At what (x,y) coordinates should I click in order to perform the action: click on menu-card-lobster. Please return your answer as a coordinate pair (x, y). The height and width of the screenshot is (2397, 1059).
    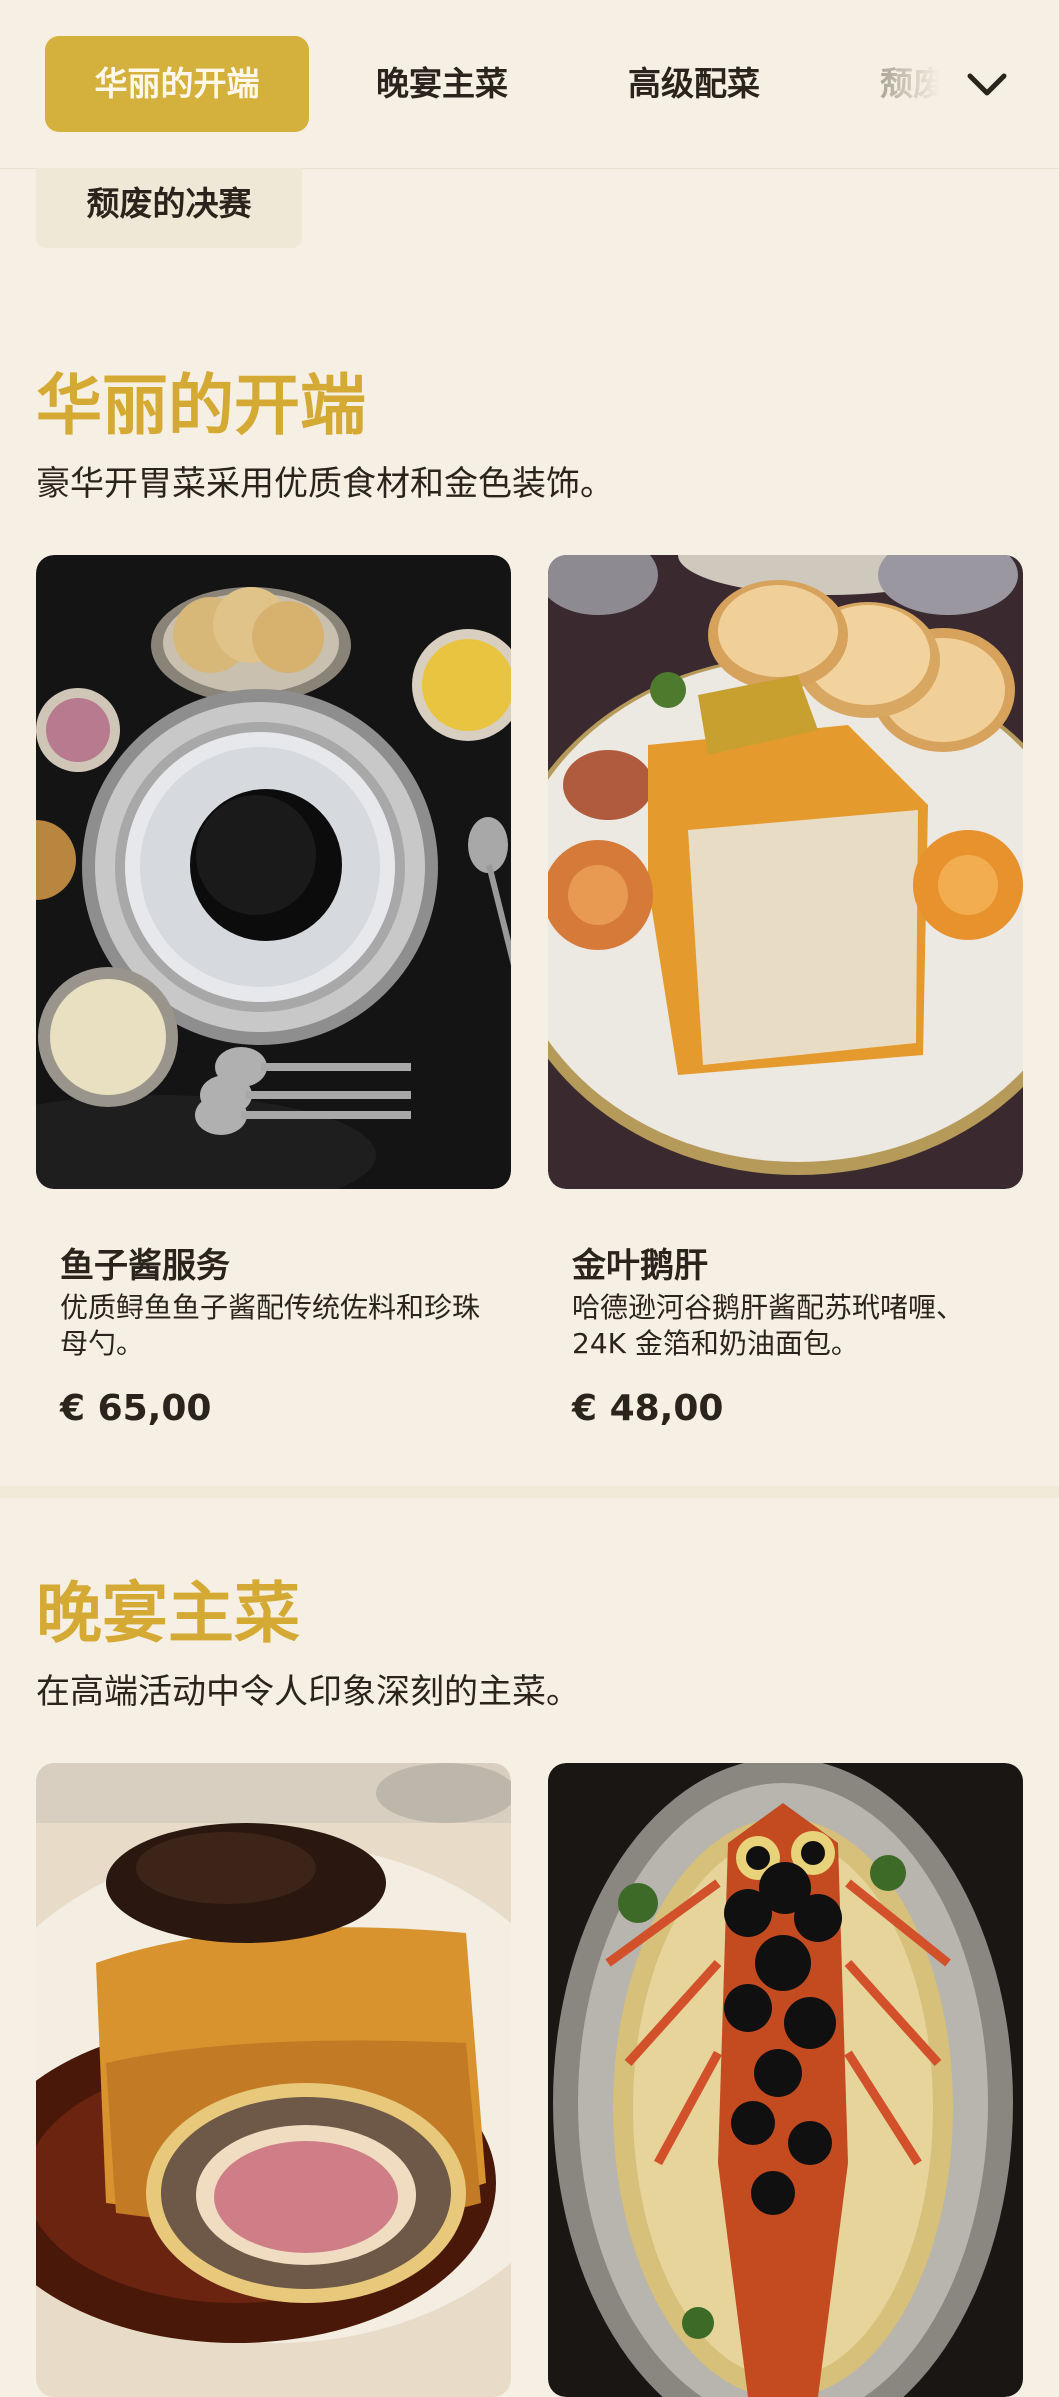
    Looking at the image, I should click on (785, 2080).